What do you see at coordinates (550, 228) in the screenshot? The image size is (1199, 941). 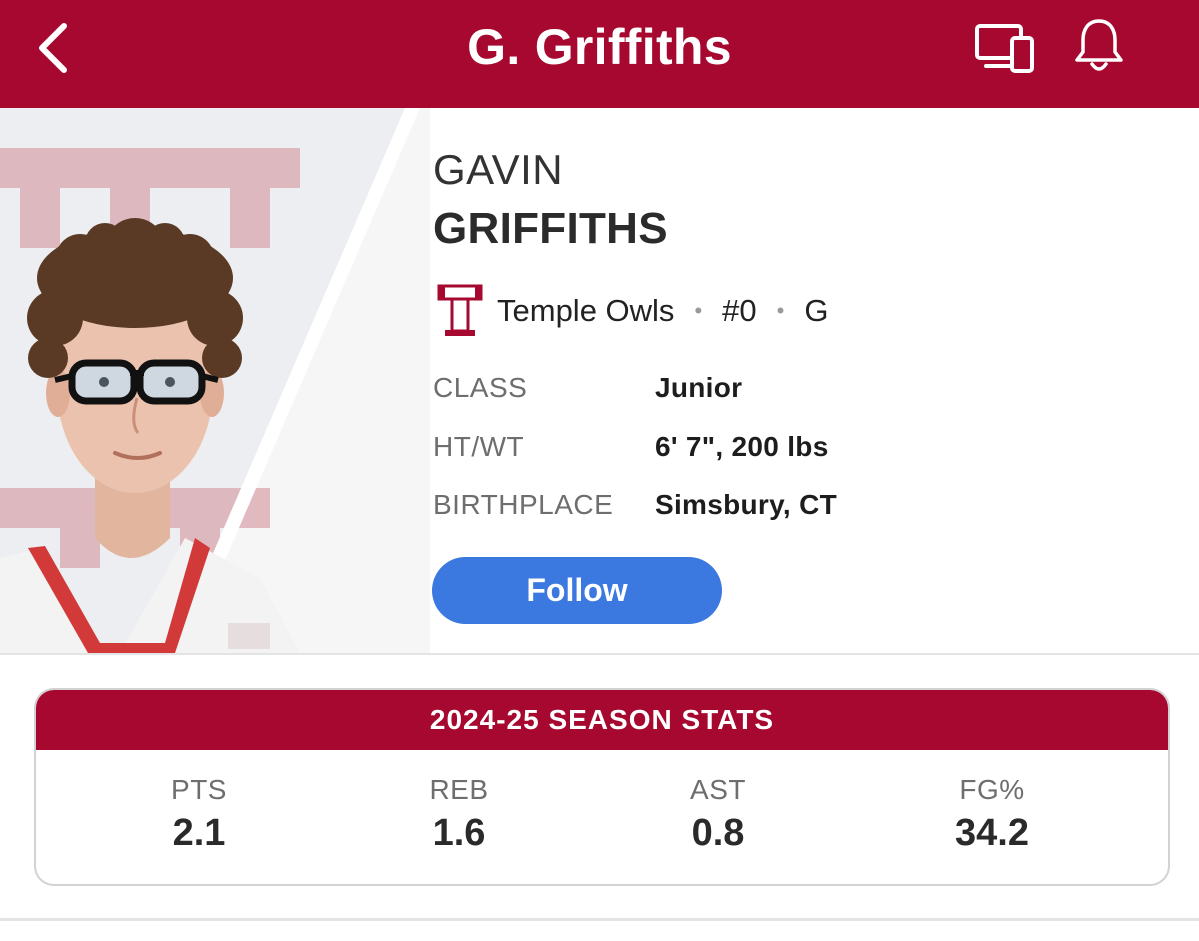 I see `player-last-name: GRIFFITHS` at bounding box center [550, 228].